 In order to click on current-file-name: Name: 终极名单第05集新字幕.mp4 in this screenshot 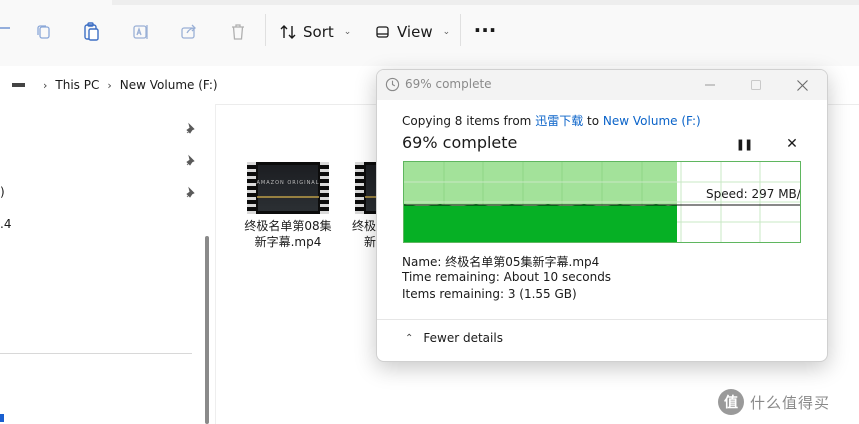, I will do `click(501, 262)`.